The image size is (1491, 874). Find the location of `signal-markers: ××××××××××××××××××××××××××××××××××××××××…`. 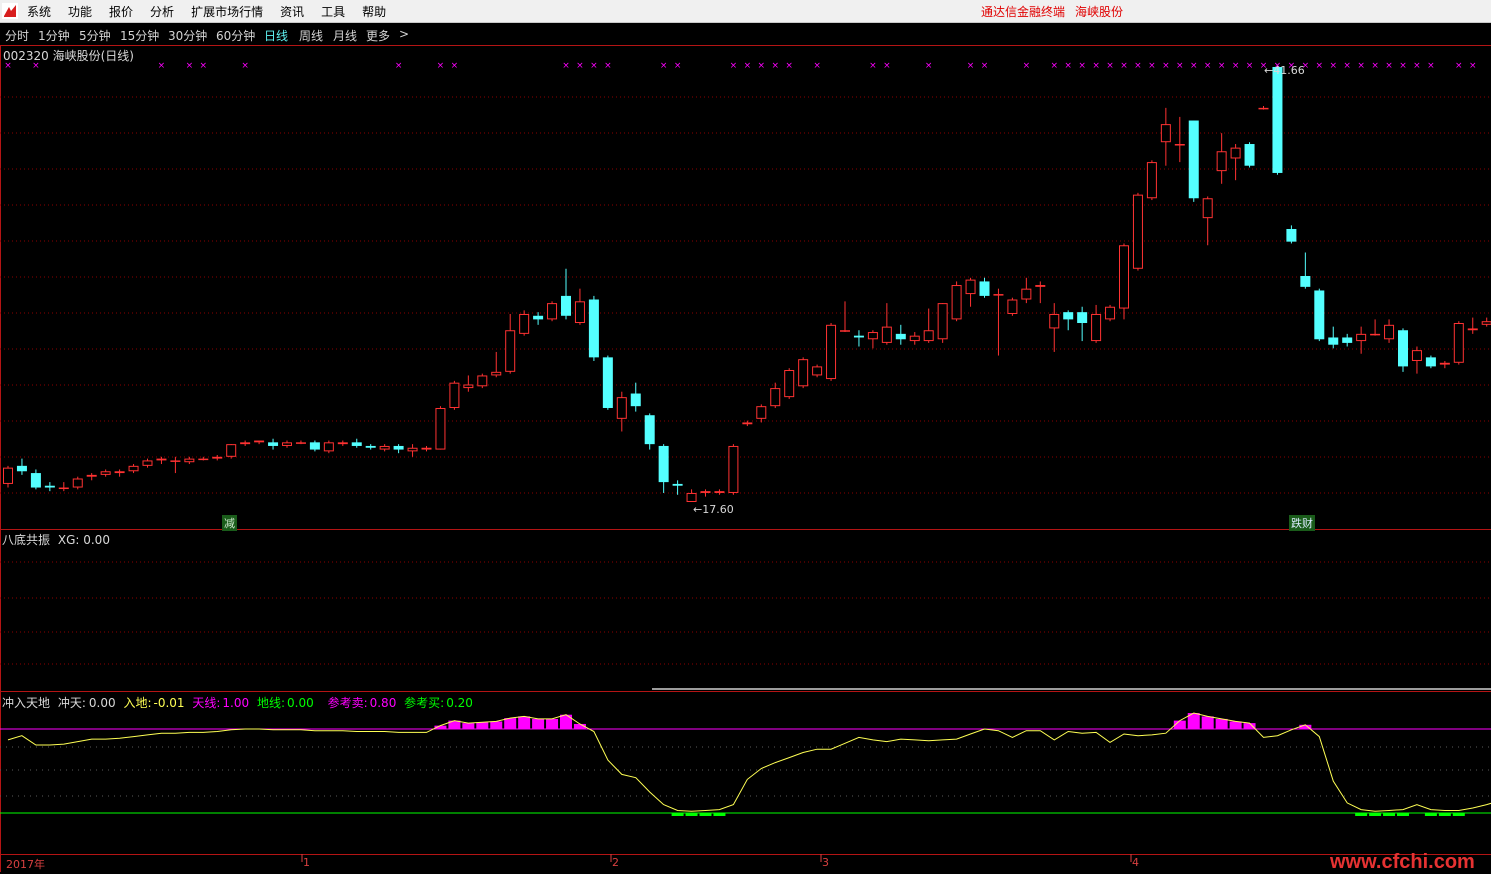

signal-markers: ××××××××××××××××××××××××××××××××××××××××… is located at coordinates (740, 66).